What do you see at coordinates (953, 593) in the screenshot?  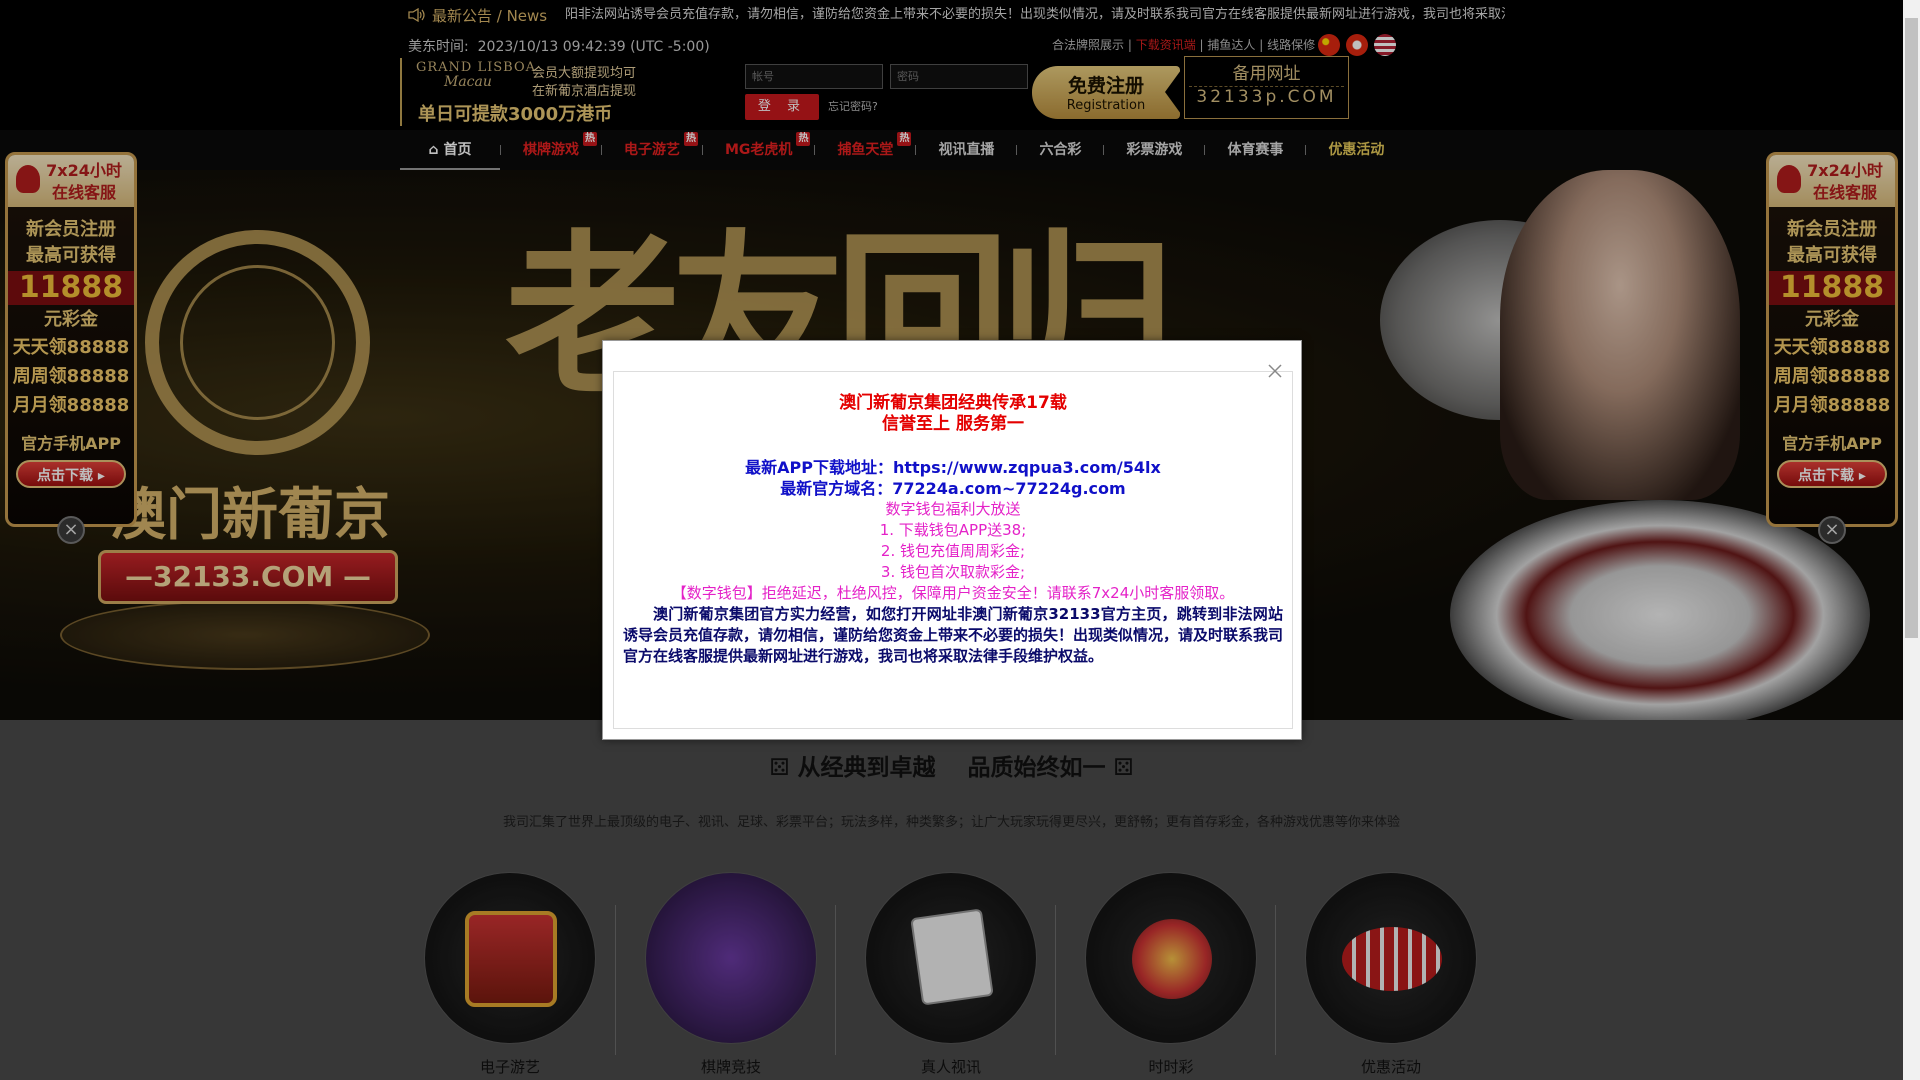 I see `modal-wallet-note: 【数字钱包】拒绝延迟，杜绝风控，保障用户资金安全！请联系7x24小时客服领取。` at bounding box center [953, 593].